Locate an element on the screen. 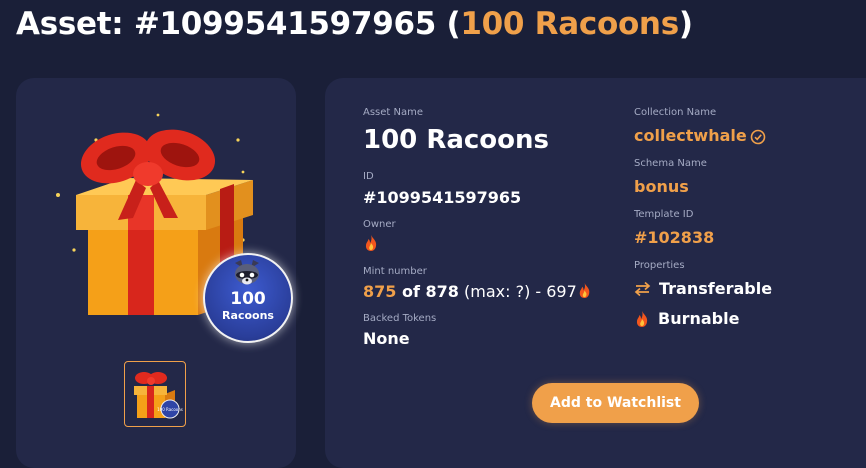 This screenshot has height=468, width=866. property-label: Burnable is located at coordinates (699, 318).